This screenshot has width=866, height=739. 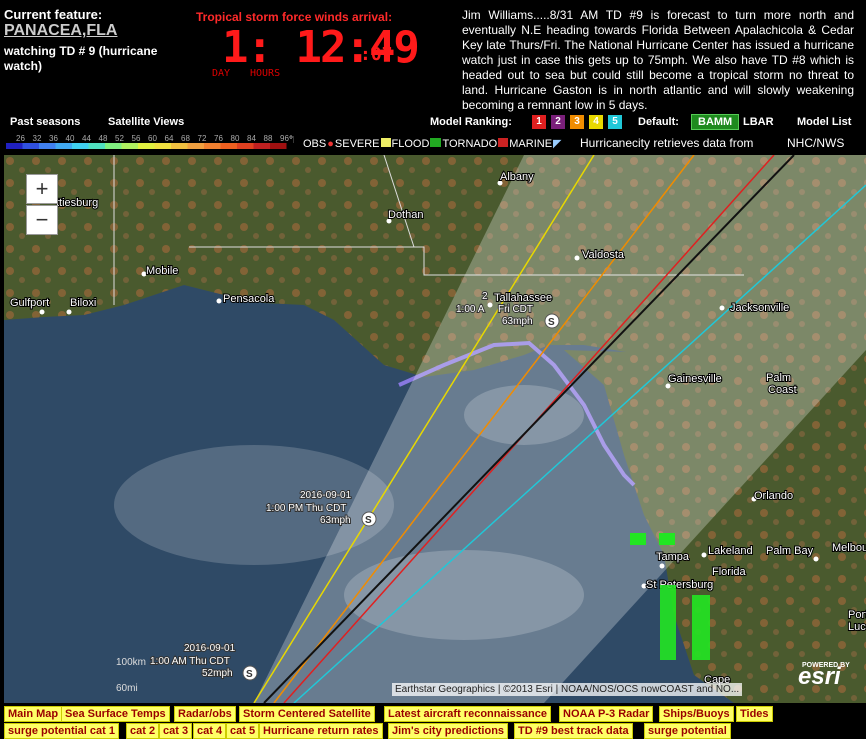 I want to click on city-st-petersburg: St Petersburg, so click(x=679, y=585).